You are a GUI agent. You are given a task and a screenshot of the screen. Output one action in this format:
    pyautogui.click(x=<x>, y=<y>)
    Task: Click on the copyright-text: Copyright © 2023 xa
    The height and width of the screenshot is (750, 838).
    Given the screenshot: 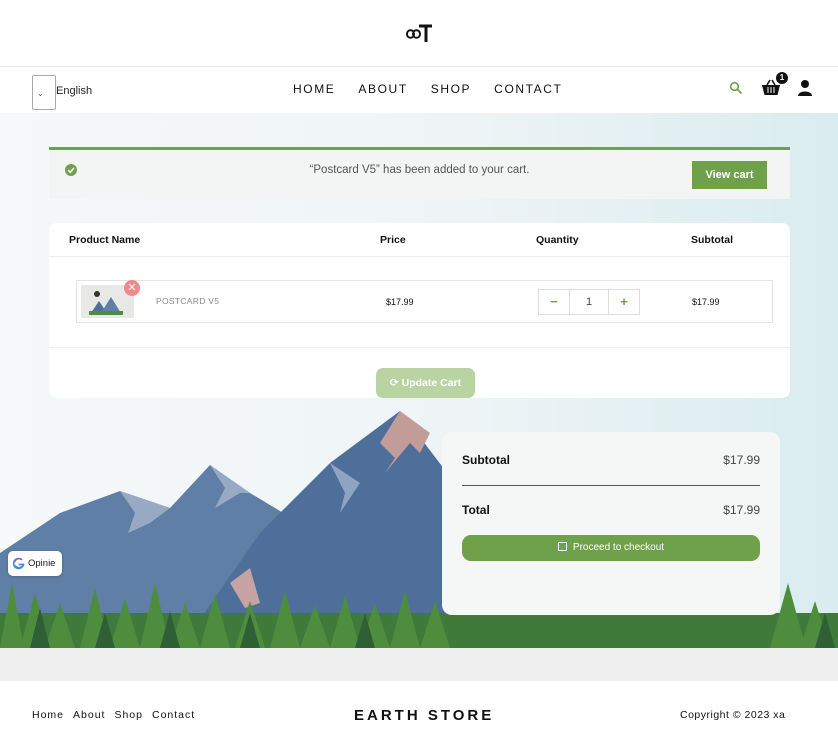 What is the action you would take?
    pyautogui.click(x=733, y=715)
    